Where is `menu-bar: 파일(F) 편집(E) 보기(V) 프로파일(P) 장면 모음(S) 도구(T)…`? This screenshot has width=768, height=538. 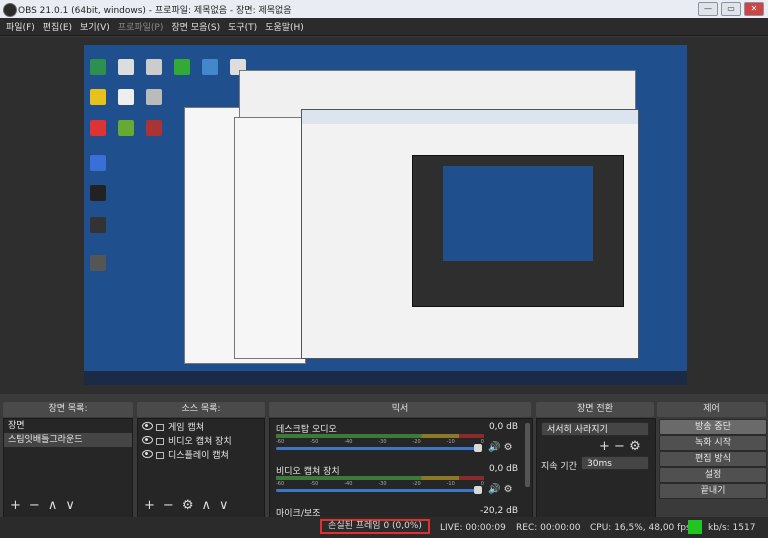
menu-bar: 파일(F) 편집(E) 보기(V) 프로파일(P) 장면 모음(S) 도구(T)… is located at coordinates (384, 27).